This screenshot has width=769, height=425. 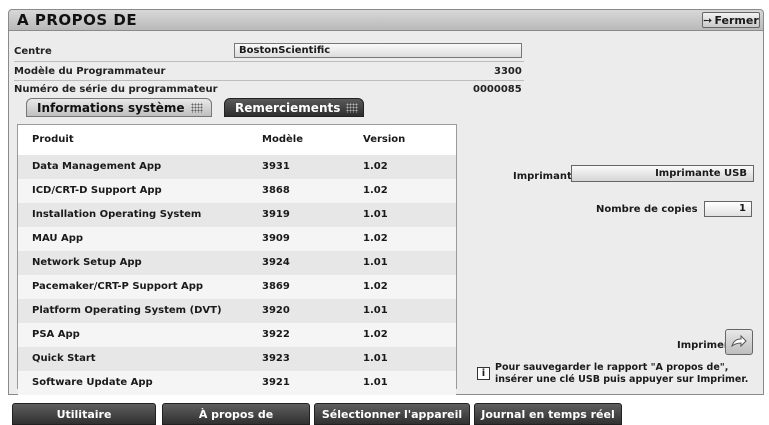 What do you see at coordinates (707, 20) in the screenshot?
I see `arrow-icon: ➘` at bounding box center [707, 20].